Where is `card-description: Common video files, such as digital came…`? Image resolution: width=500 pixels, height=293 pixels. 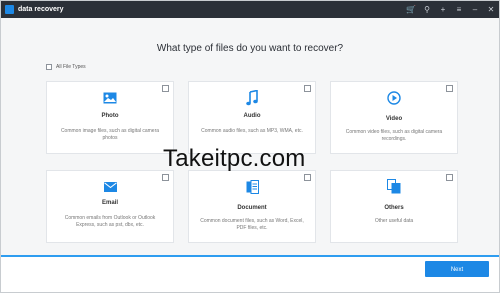
card-description: Common video files, such as digital came… is located at coordinates (394, 135).